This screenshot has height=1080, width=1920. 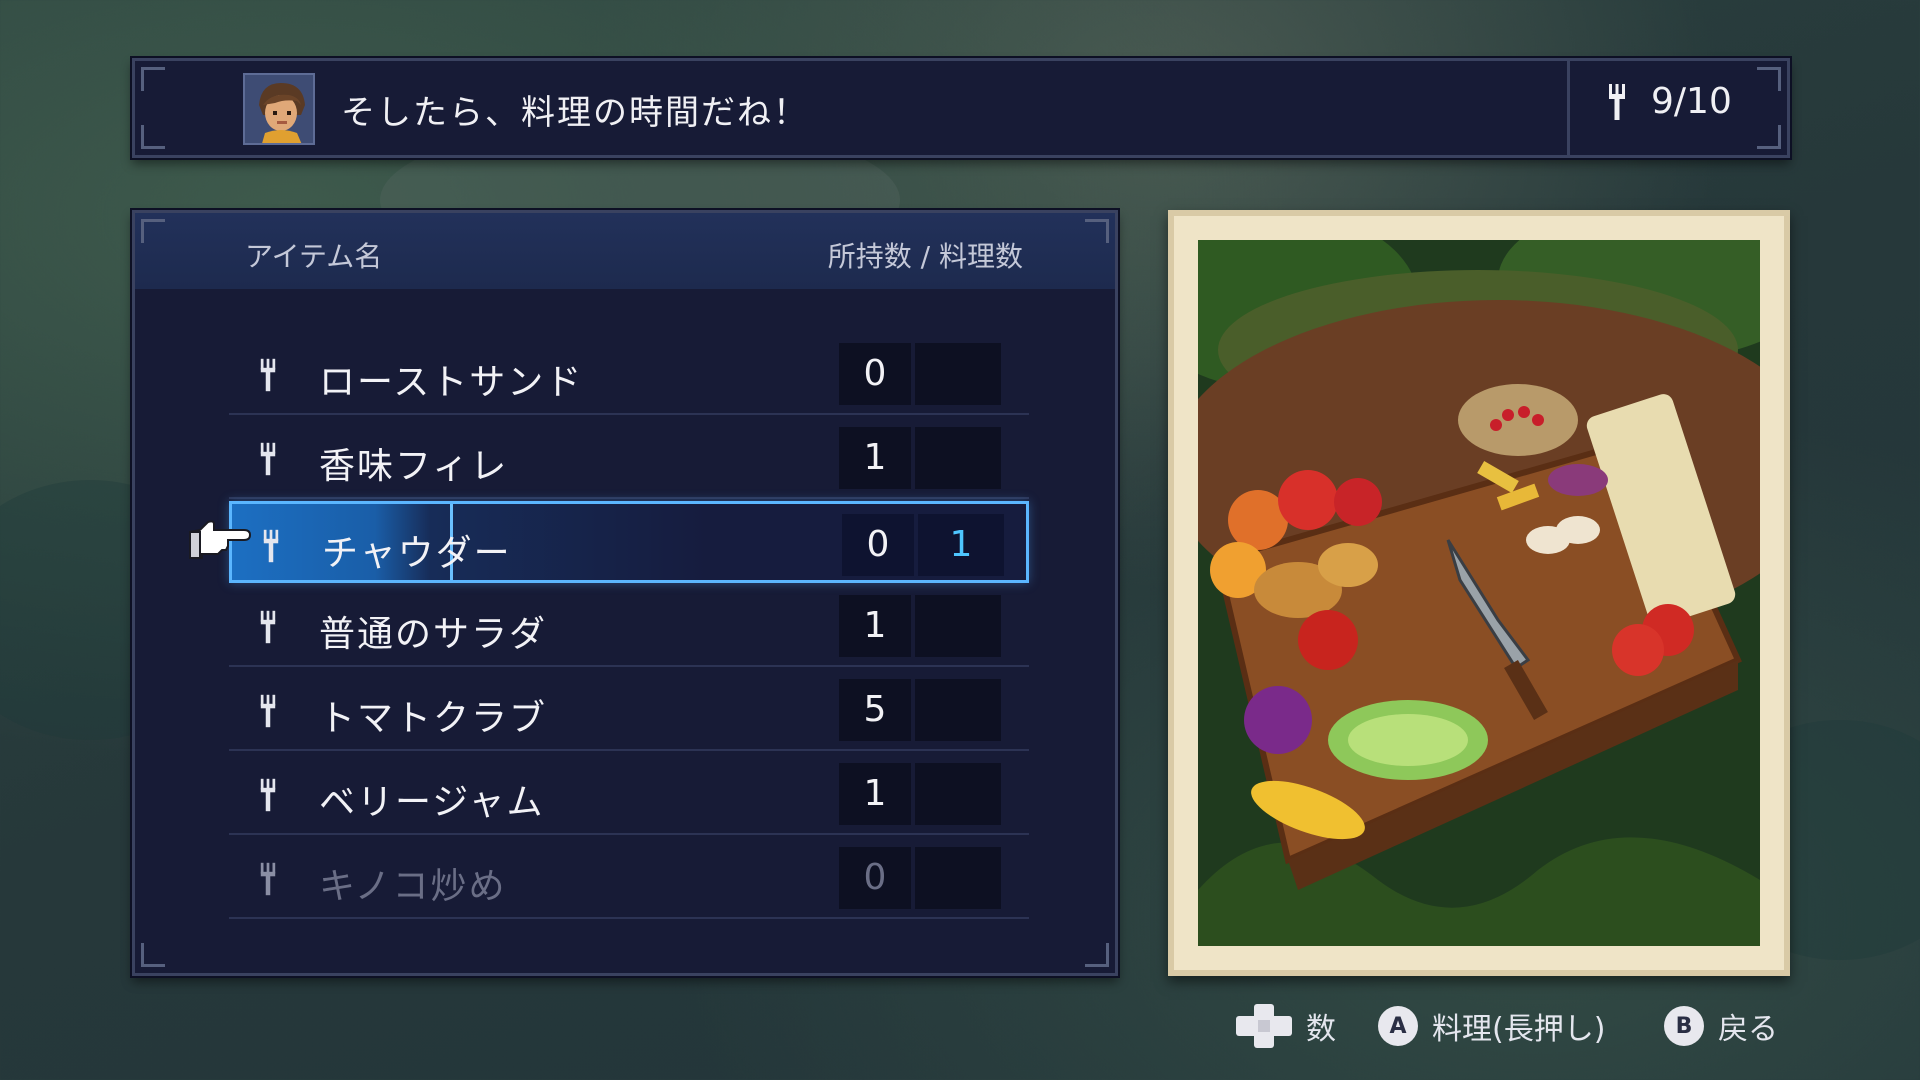 I want to click on pointer-hand-icon, so click(x=220, y=539).